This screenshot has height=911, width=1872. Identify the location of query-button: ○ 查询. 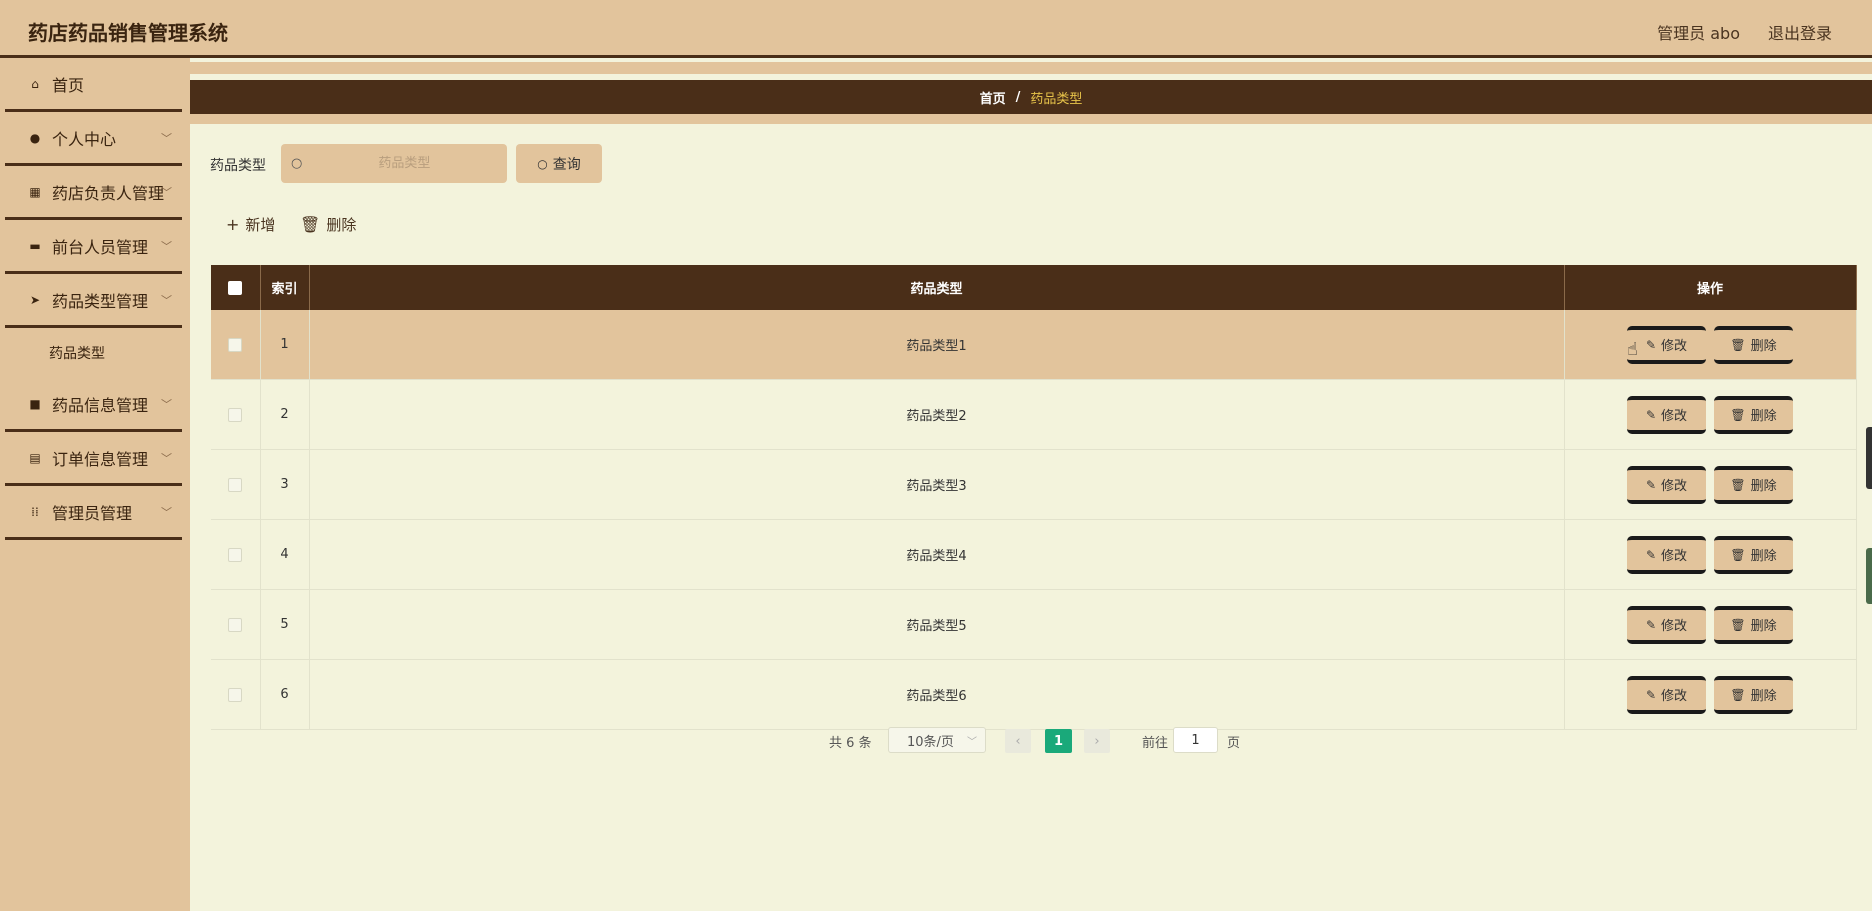
(559, 163).